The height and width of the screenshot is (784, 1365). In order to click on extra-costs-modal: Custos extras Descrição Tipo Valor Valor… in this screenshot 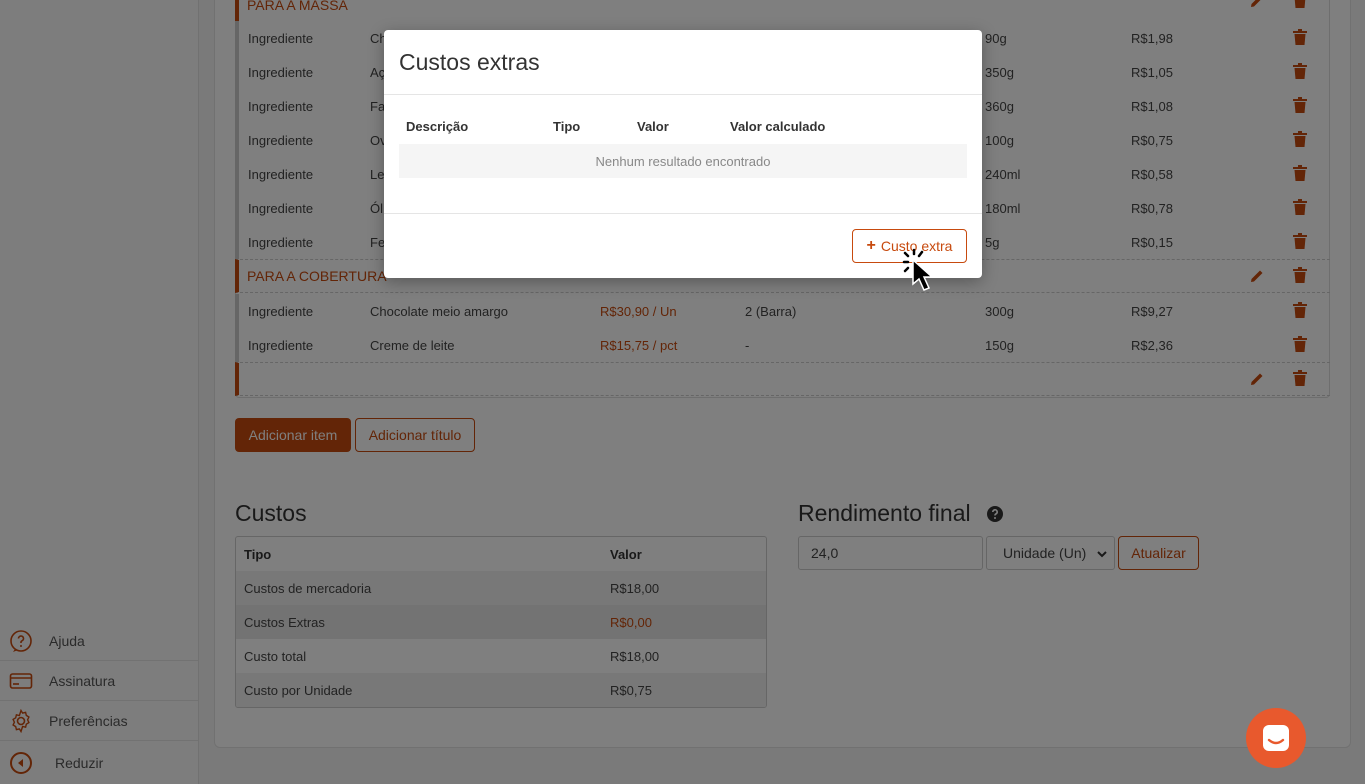, I will do `click(683, 154)`.